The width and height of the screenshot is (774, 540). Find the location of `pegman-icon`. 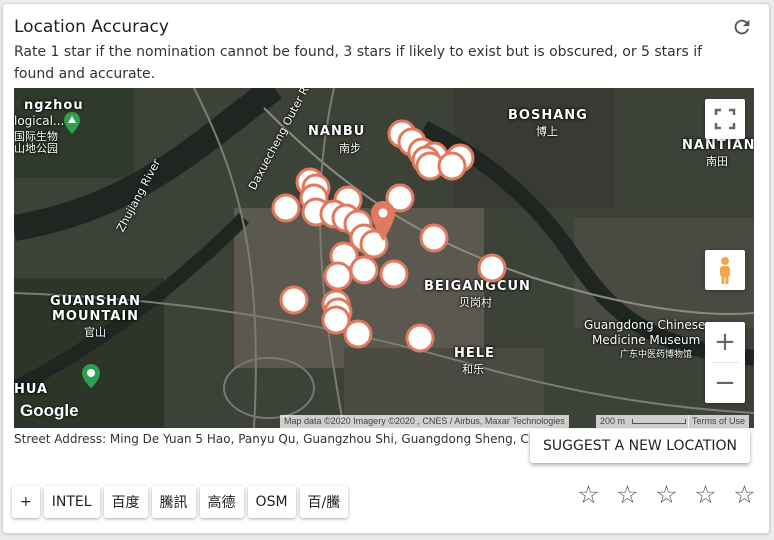

pegman-icon is located at coordinates (725, 270).